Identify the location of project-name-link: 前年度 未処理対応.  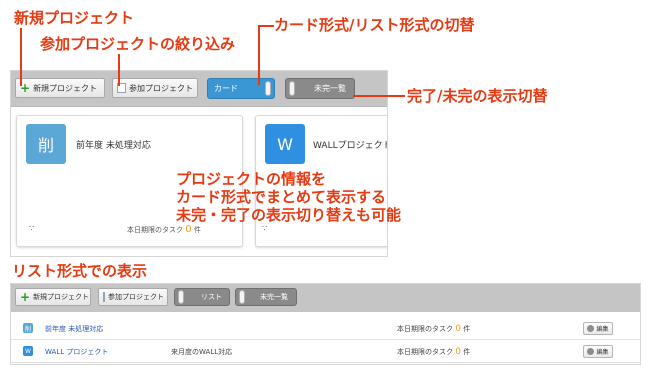
(74, 329).